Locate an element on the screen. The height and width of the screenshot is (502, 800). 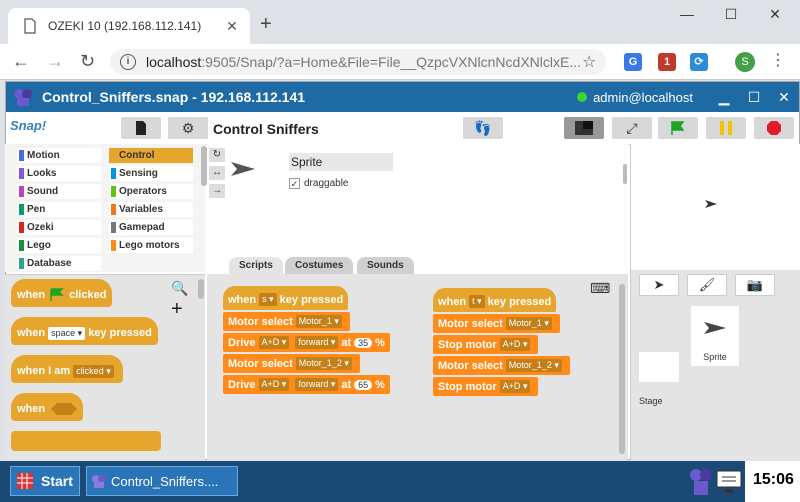
corral-stage-icon: Stage is located at coordinates (659, 379).